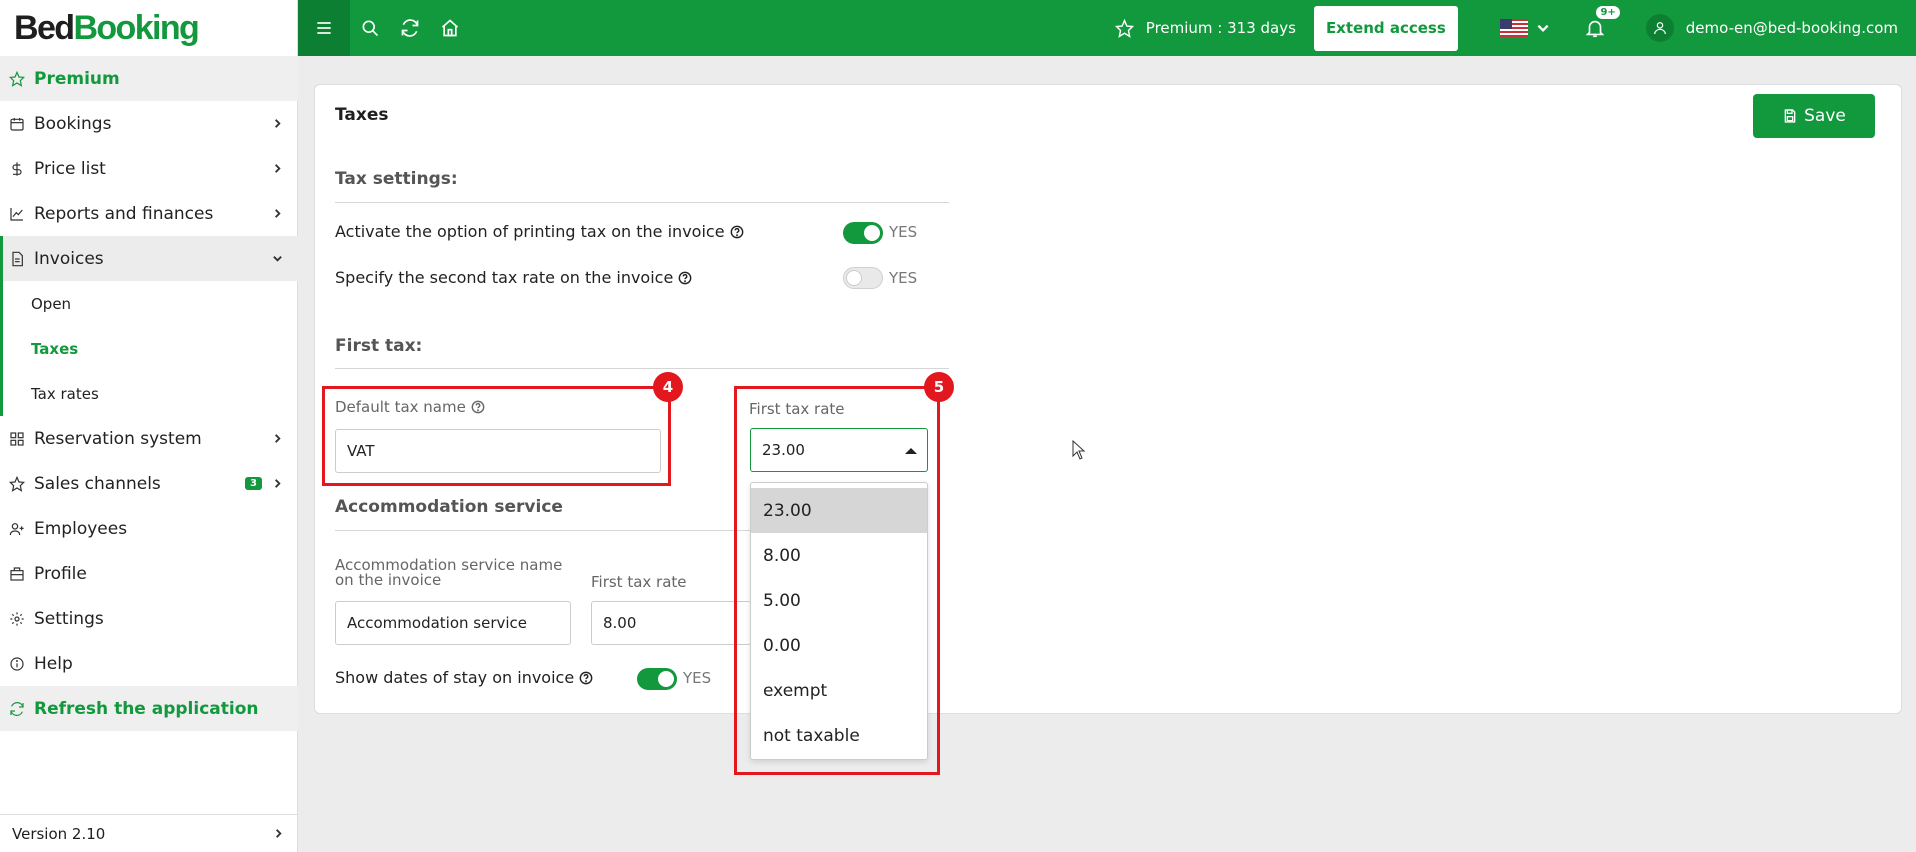 This screenshot has height=852, width=1916. What do you see at coordinates (1814, 116) in the screenshot?
I see `save-button: Save` at bounding box center [1814, 116].